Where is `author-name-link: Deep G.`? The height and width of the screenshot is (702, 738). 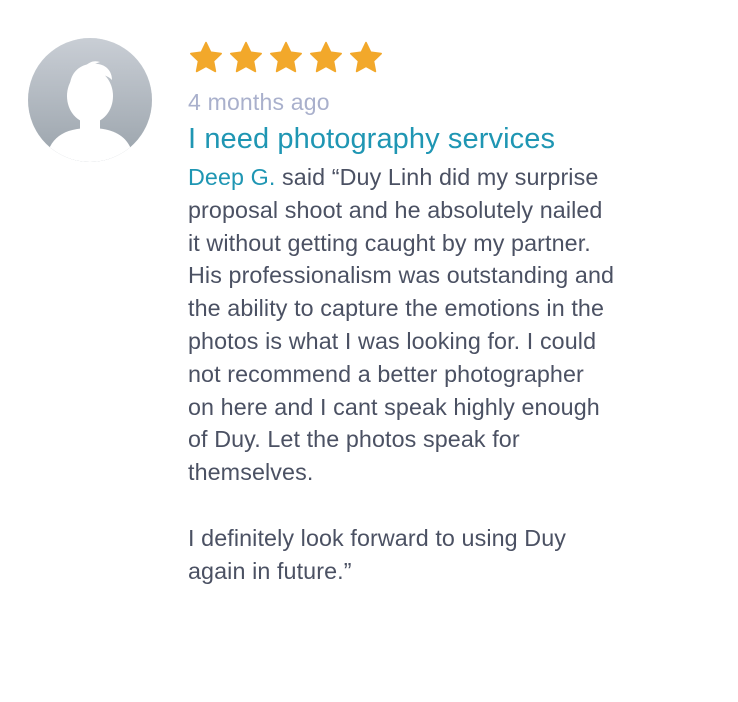 author-name-link: Deep G. is located at coordinates (231, 177).